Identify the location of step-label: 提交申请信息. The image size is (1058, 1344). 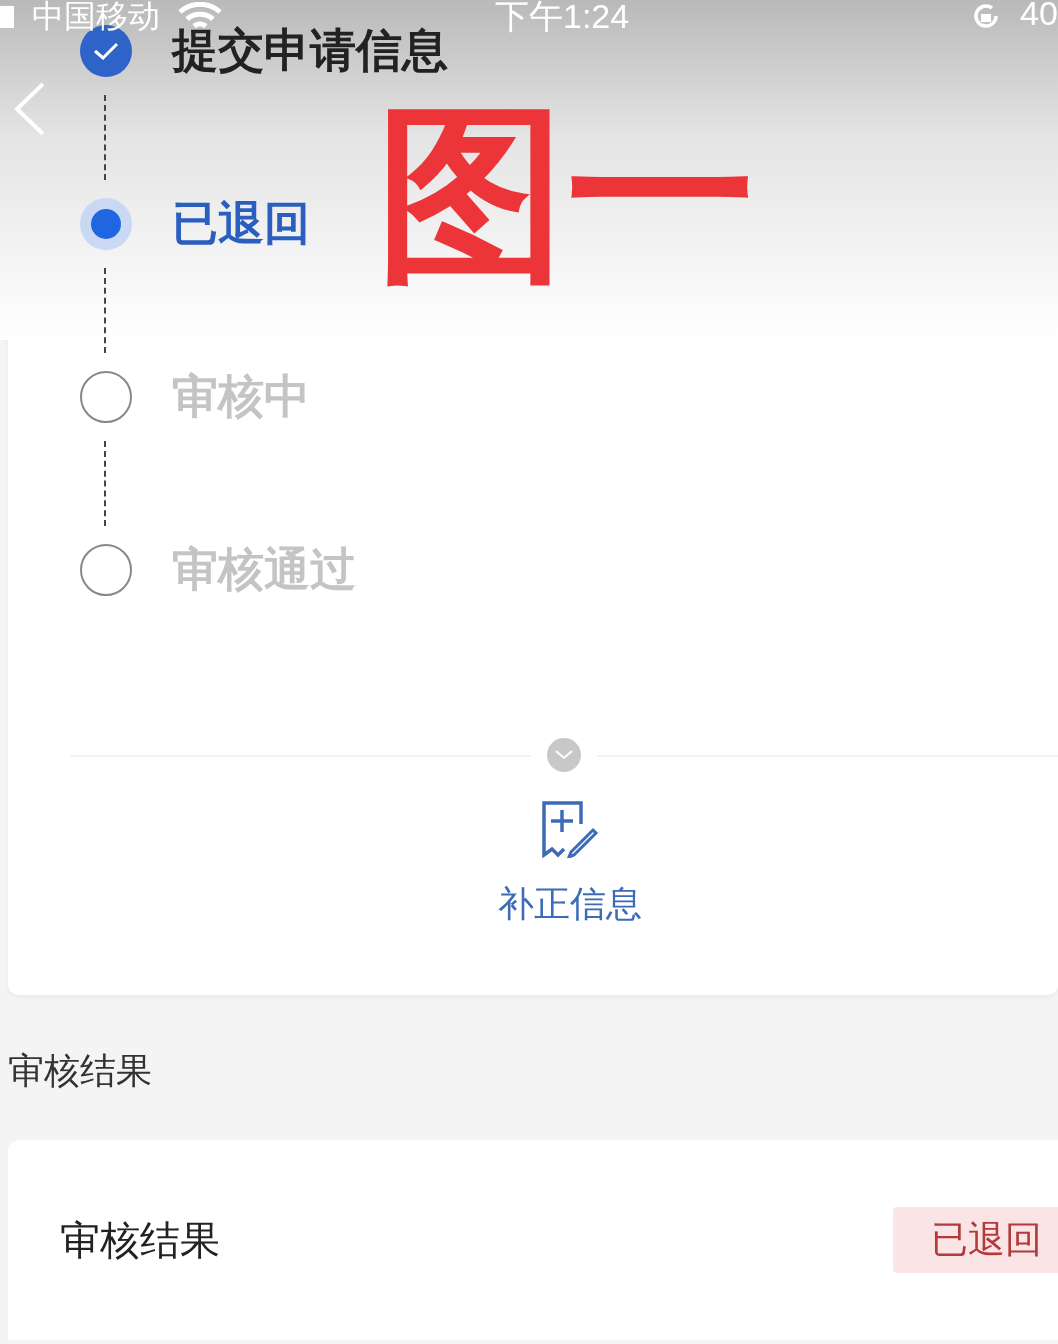
(310, 50).